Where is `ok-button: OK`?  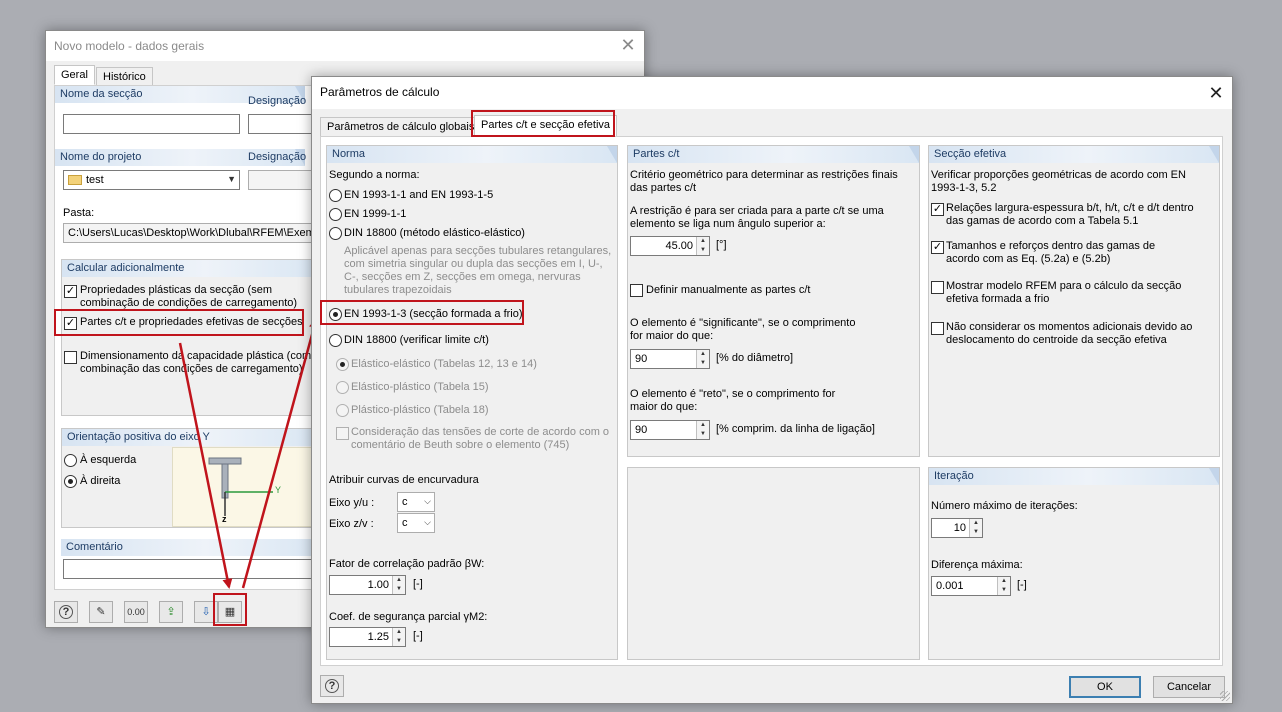
ok-button: OK is located at coordinates (1105, 687).